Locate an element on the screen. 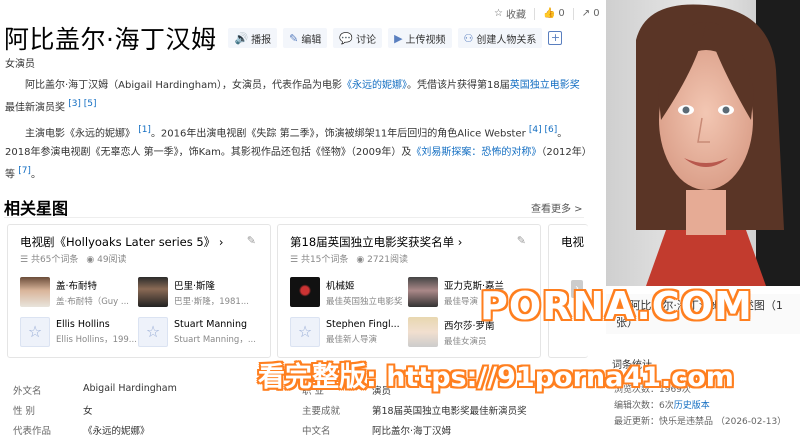  speaker-icon: 🔊 is located at coordinates (241, 38).